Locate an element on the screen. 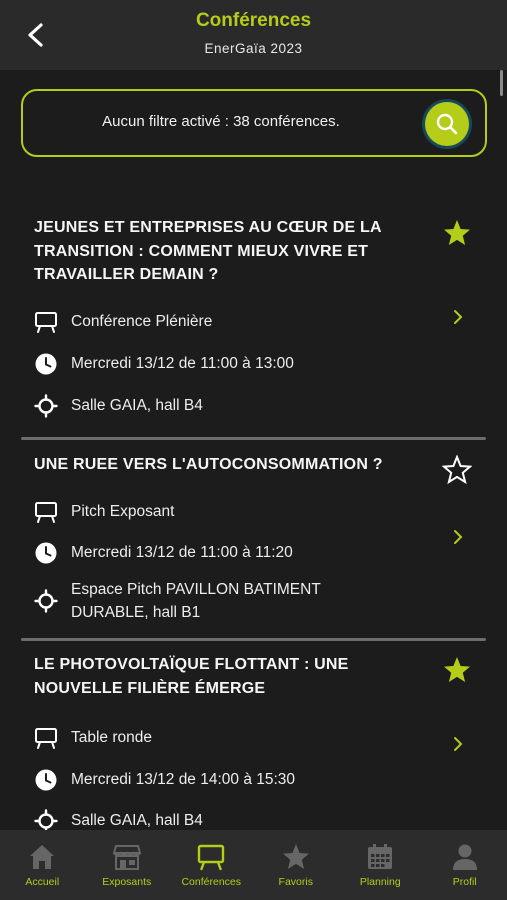 This screenshot has height=900, width=507. tab-favoris: Favoris is located at coordinates (296, 865).